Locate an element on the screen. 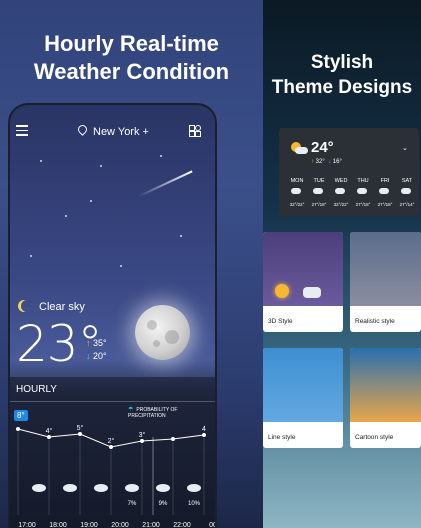 The height and width of the screenshot is (528, 421). theme-realistic-thumbnail is located at coordinates (385, 269).